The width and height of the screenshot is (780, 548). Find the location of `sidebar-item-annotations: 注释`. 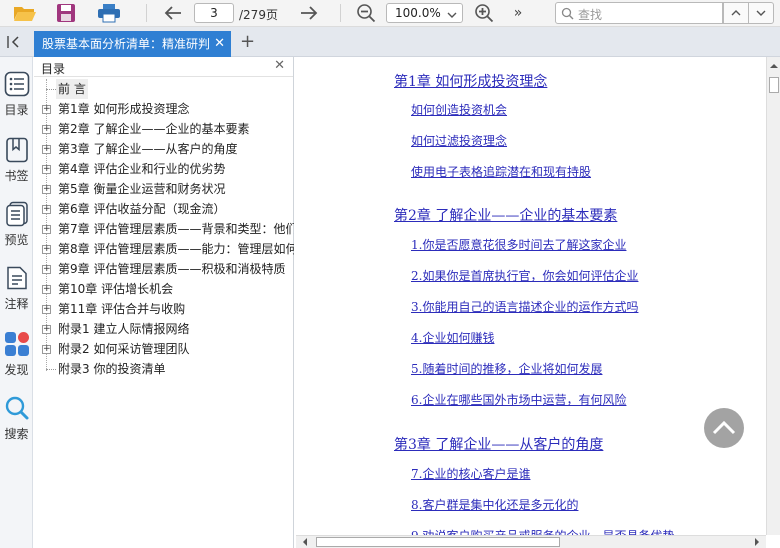

sidebar-item-annotations: 注释 is located at coordinates (16, 288).